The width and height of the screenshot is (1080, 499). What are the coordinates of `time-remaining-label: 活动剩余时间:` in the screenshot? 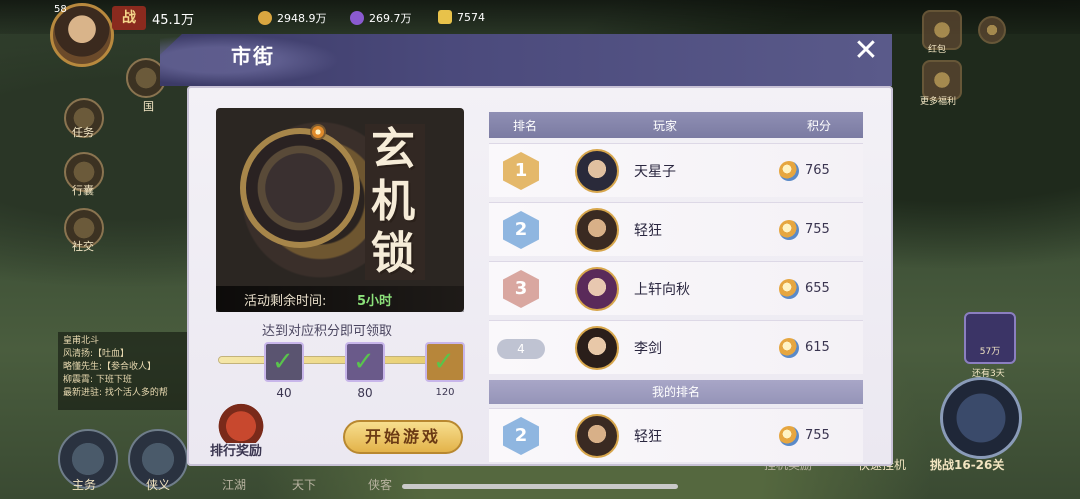 It's located at (285, 301).